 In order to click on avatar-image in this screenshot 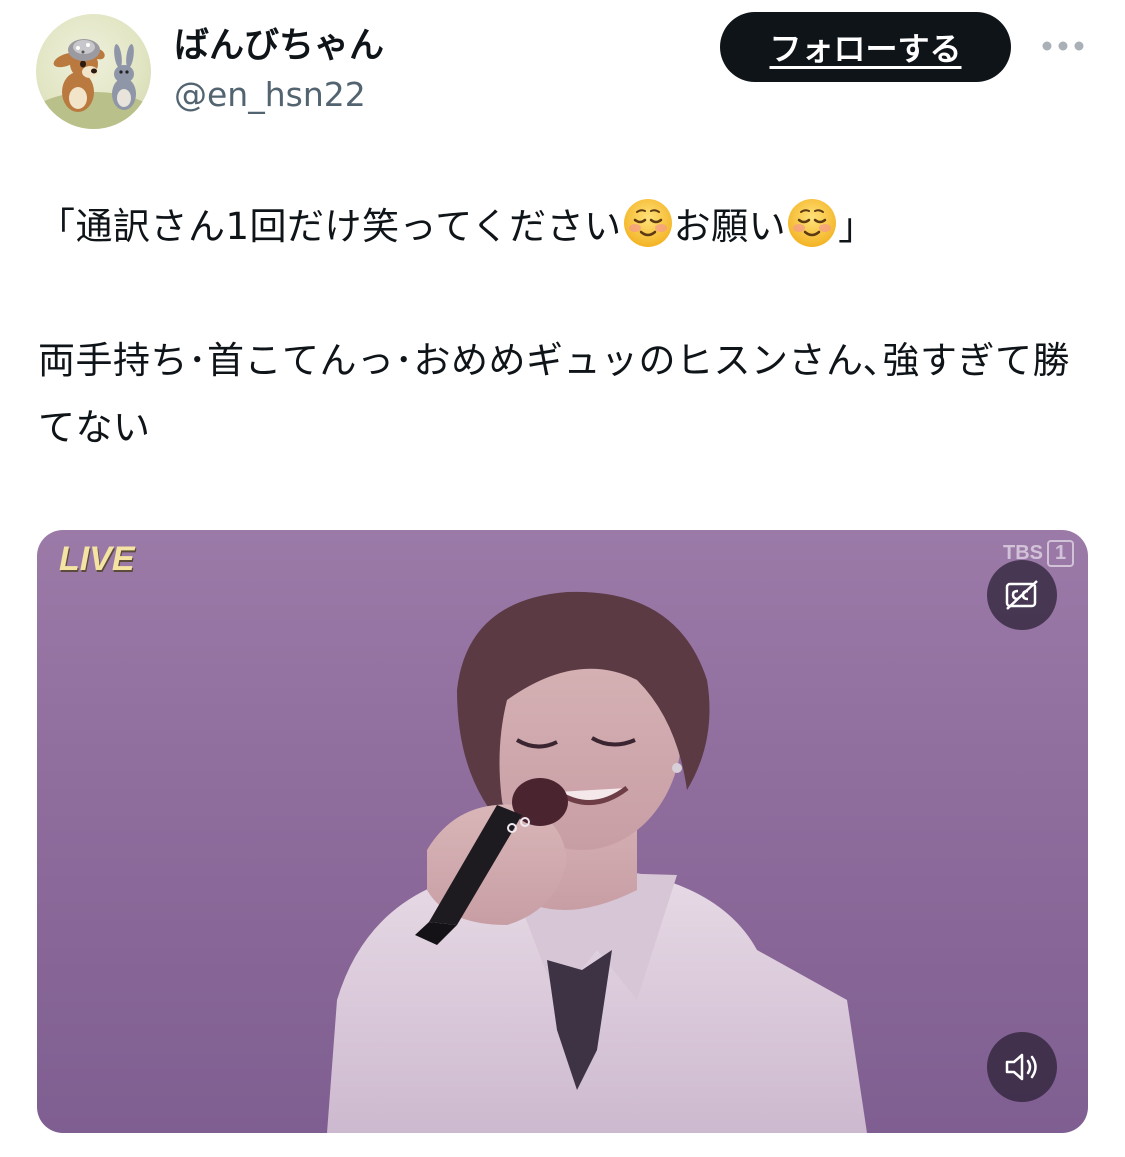, I will do `click(93, 84)`.